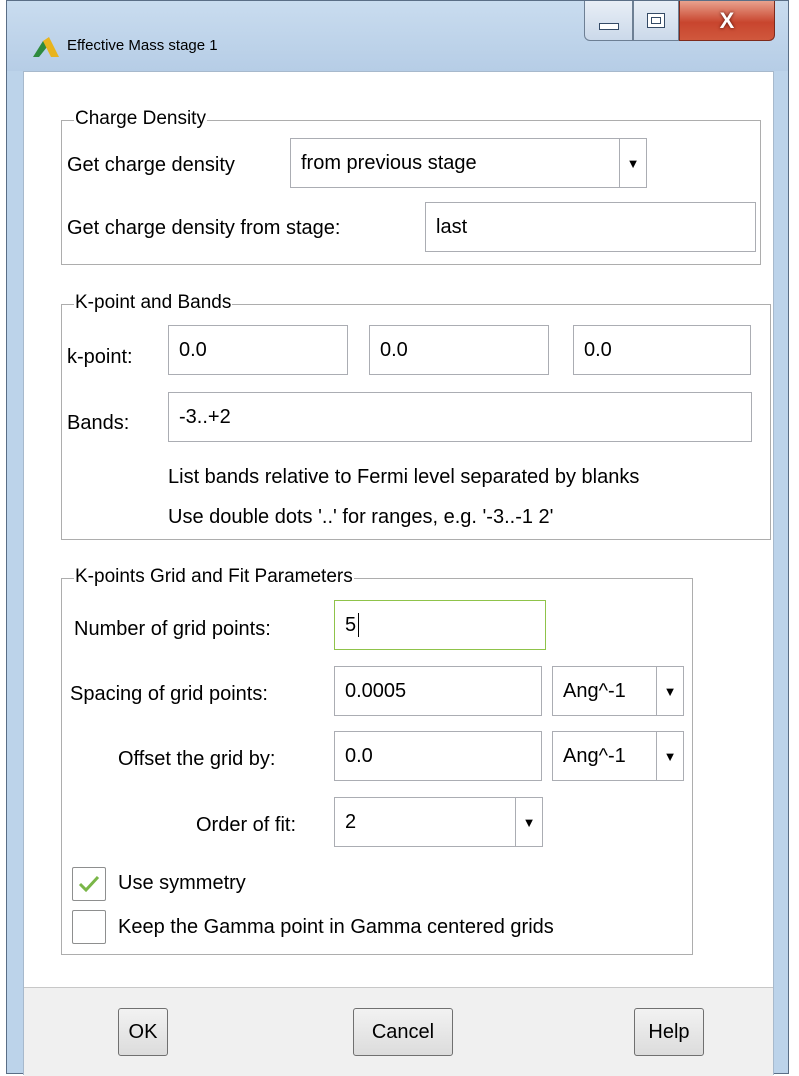  I want to click on title-bar: Effective Mass stage 1 X, so click(397, 36).